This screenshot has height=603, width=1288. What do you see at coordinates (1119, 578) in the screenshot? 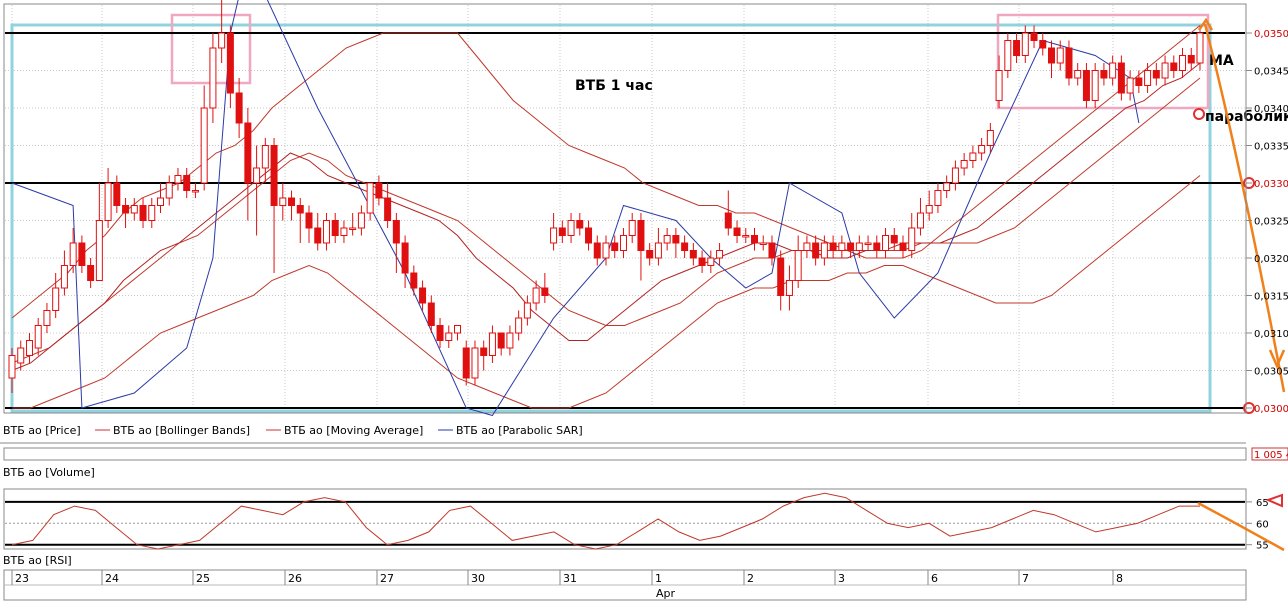
I see `date-label: 8` at bounding box center [1119, 578].